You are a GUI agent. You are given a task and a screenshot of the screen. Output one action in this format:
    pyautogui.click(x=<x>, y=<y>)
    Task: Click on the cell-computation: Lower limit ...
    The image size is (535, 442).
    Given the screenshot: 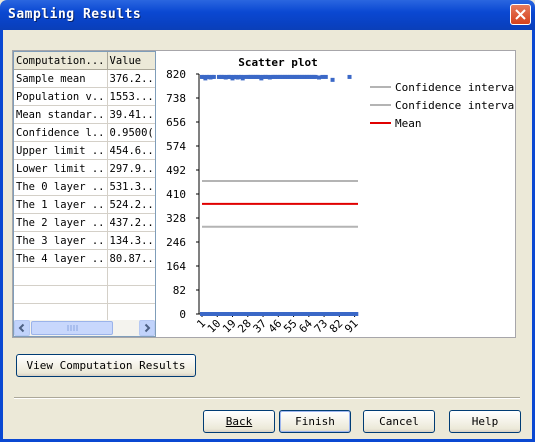 What is the action you would take?
    pyautogui.click(x=61, y=168)
    